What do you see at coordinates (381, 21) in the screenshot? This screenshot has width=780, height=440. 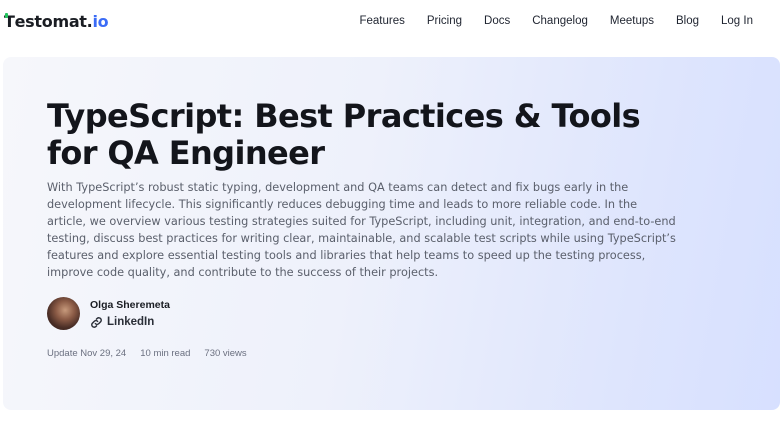 I see `nav-link-features: Features` at bounding box center [381, 21].